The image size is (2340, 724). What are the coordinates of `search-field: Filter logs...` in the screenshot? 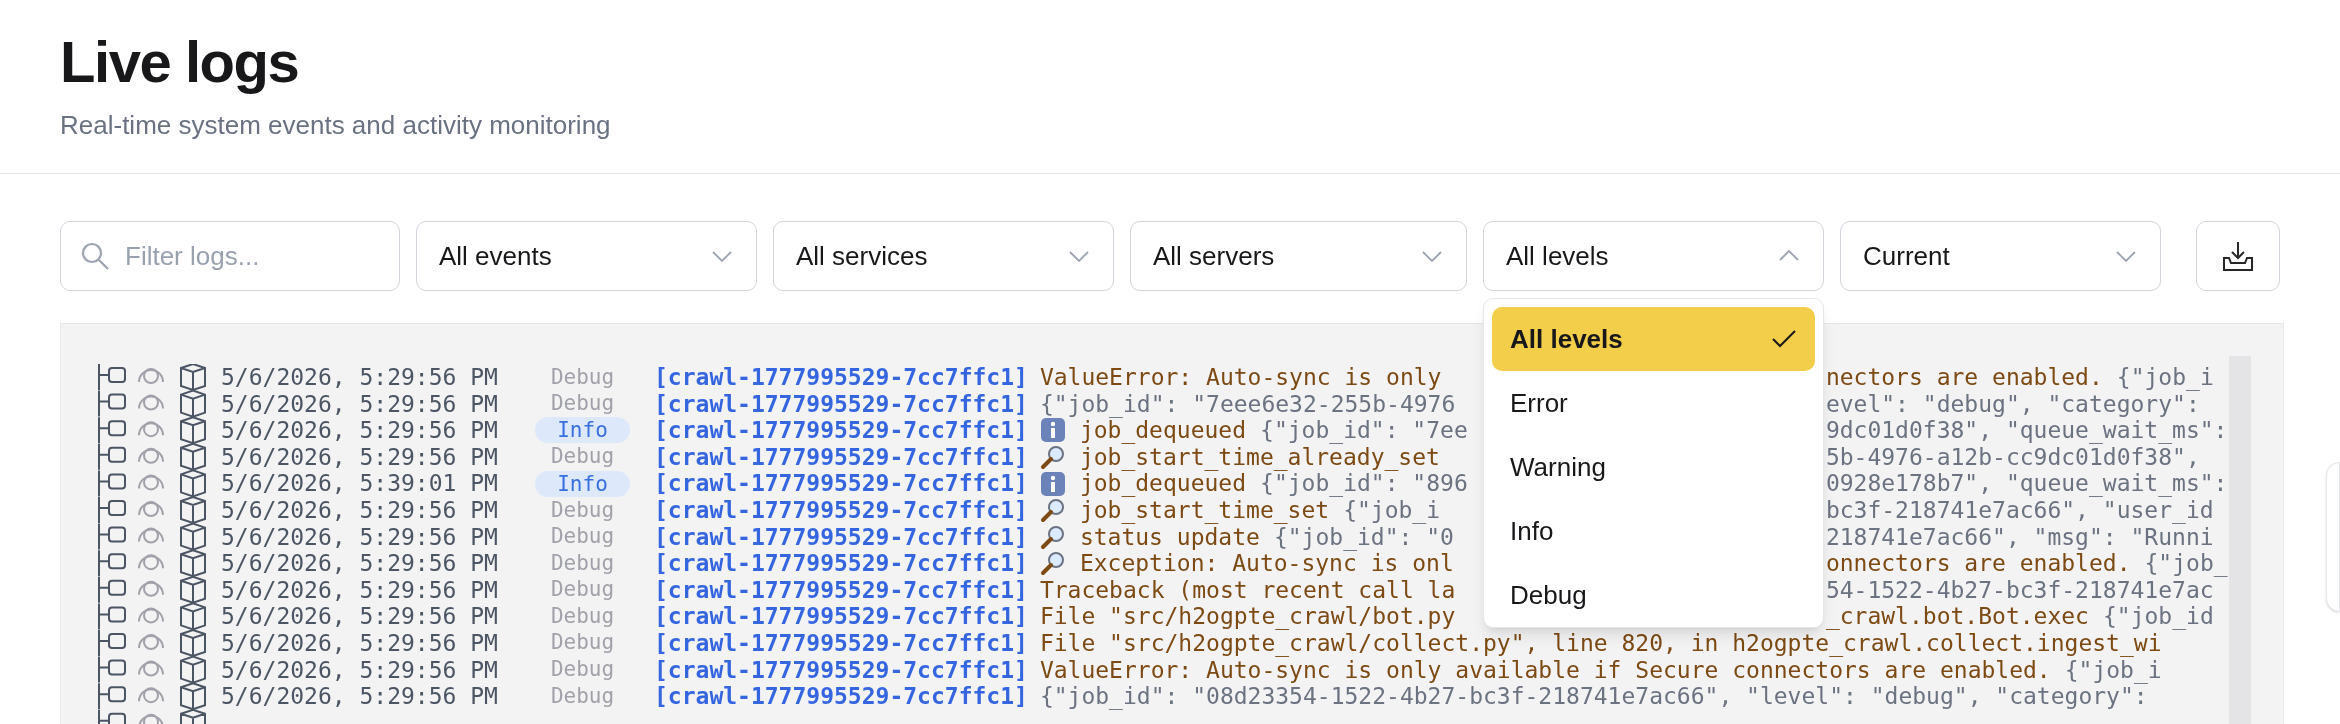 It's located at (230, 256).